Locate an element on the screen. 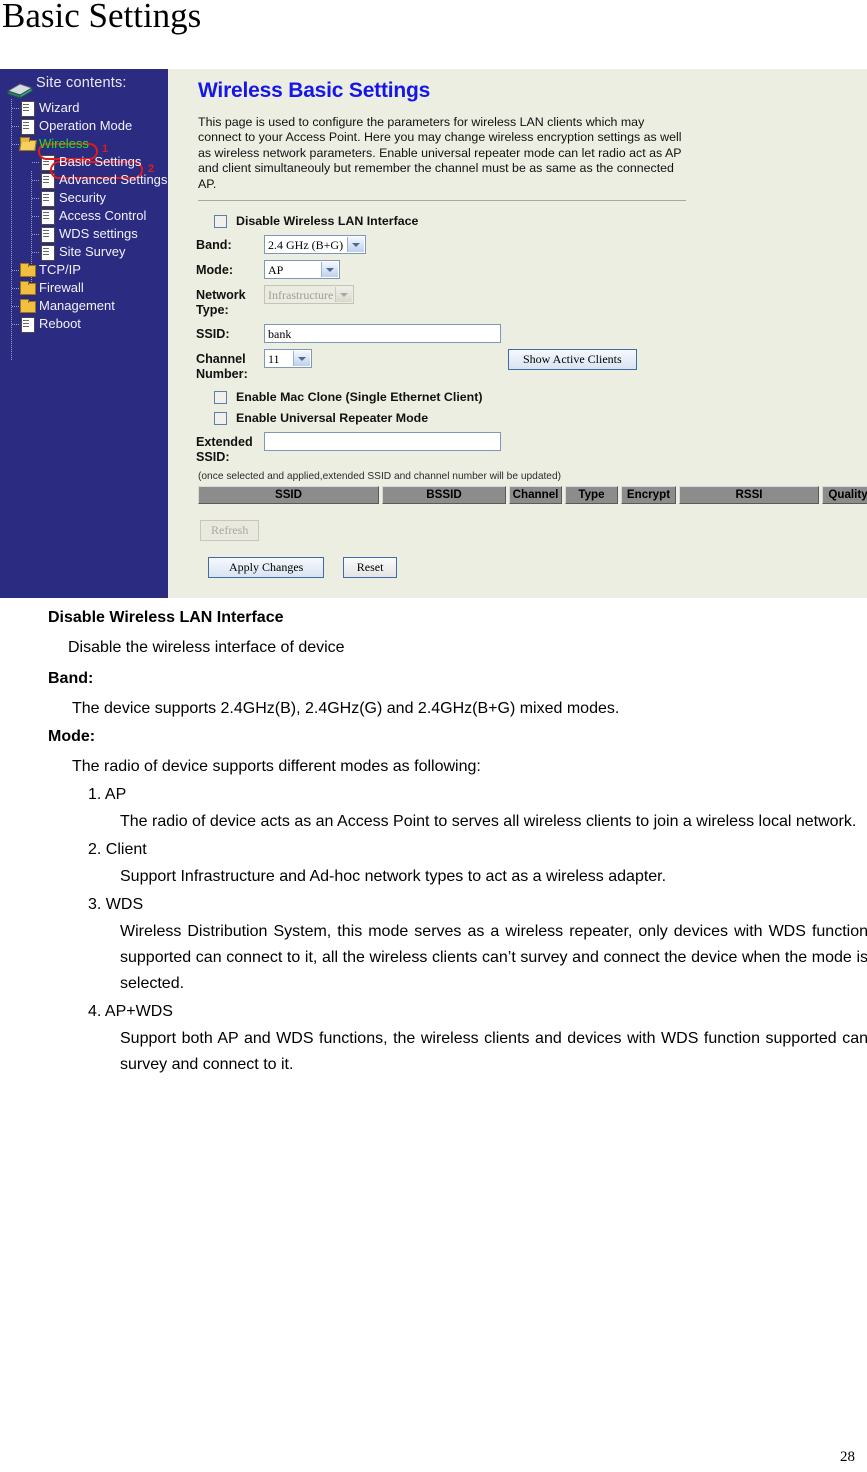 This screenshot has width=867, height=1472. annotation-label-1: 1 is located at coordinates (105, 149).